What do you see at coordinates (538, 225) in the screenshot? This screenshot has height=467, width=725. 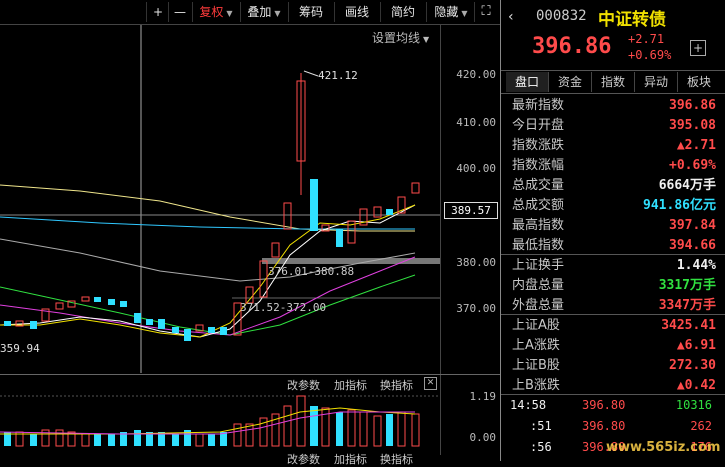 I see `panel-row-label: 最高指数` at bounding box center [538, 225].